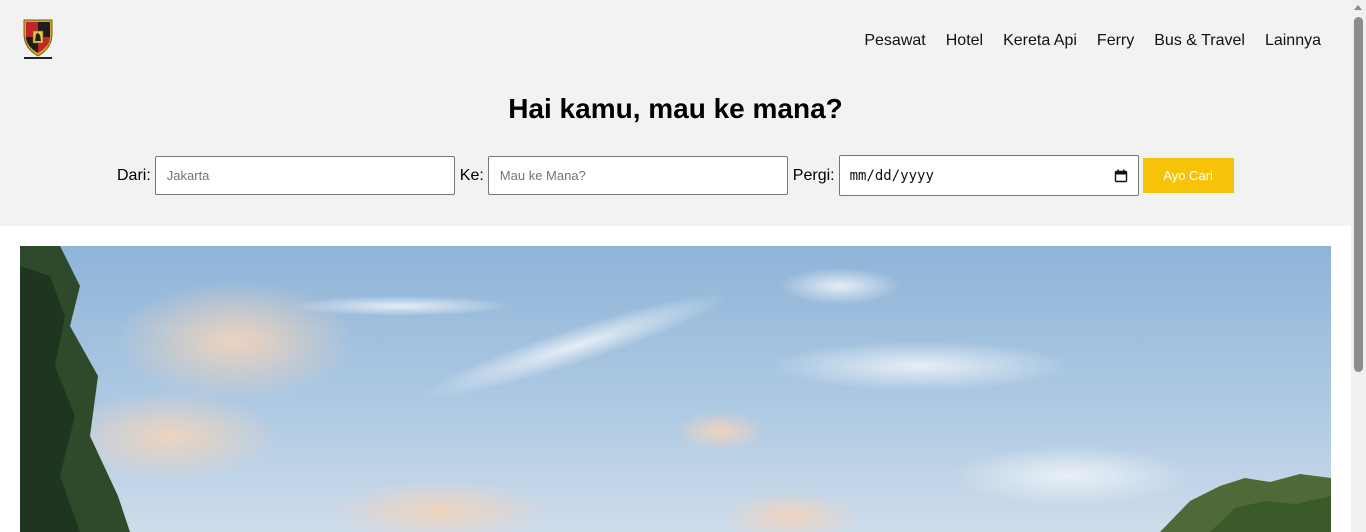 Image resolution: width=1366 pixels, height=532 pixels. Describe the element at coordinates (675, 108) in the screenshot. I see `page-title: Hai kamu, mau ke mana?` at that location.